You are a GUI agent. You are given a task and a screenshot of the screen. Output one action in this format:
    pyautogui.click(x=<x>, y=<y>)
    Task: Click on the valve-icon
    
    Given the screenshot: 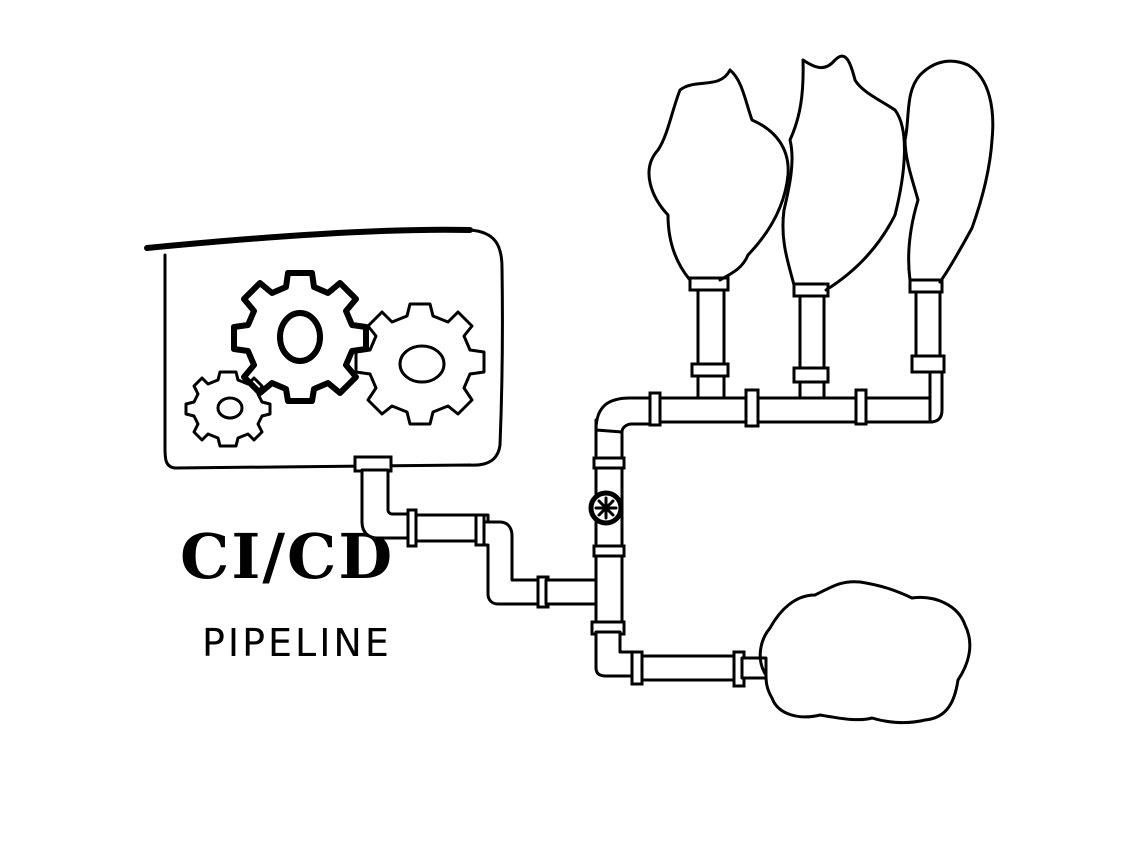 What is the action you would take?
    pyautogui.click(x=606, y=508)
    